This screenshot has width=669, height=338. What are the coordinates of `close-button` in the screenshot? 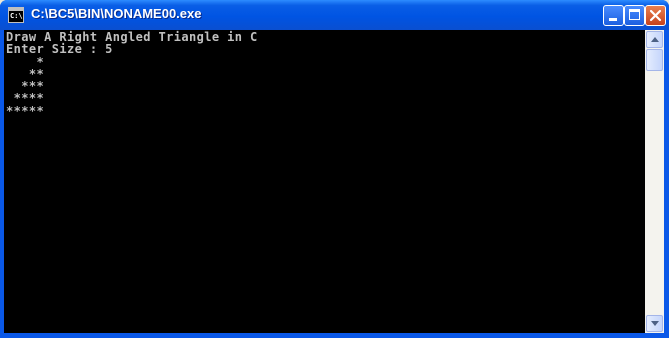 It's located at (655, 15).